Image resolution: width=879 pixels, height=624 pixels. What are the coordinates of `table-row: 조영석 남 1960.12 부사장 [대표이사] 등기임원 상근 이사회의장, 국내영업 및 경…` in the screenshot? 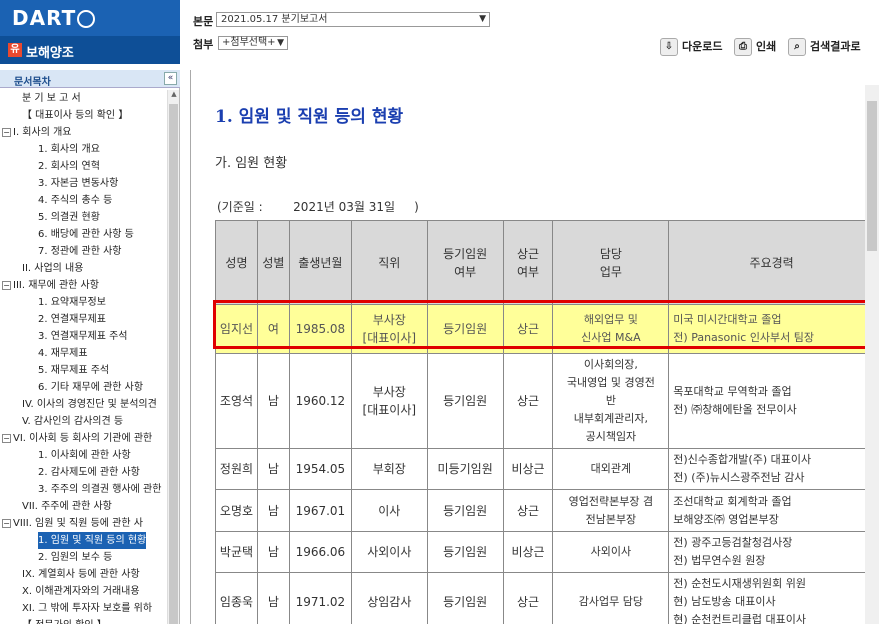 It's located at (541, 401).